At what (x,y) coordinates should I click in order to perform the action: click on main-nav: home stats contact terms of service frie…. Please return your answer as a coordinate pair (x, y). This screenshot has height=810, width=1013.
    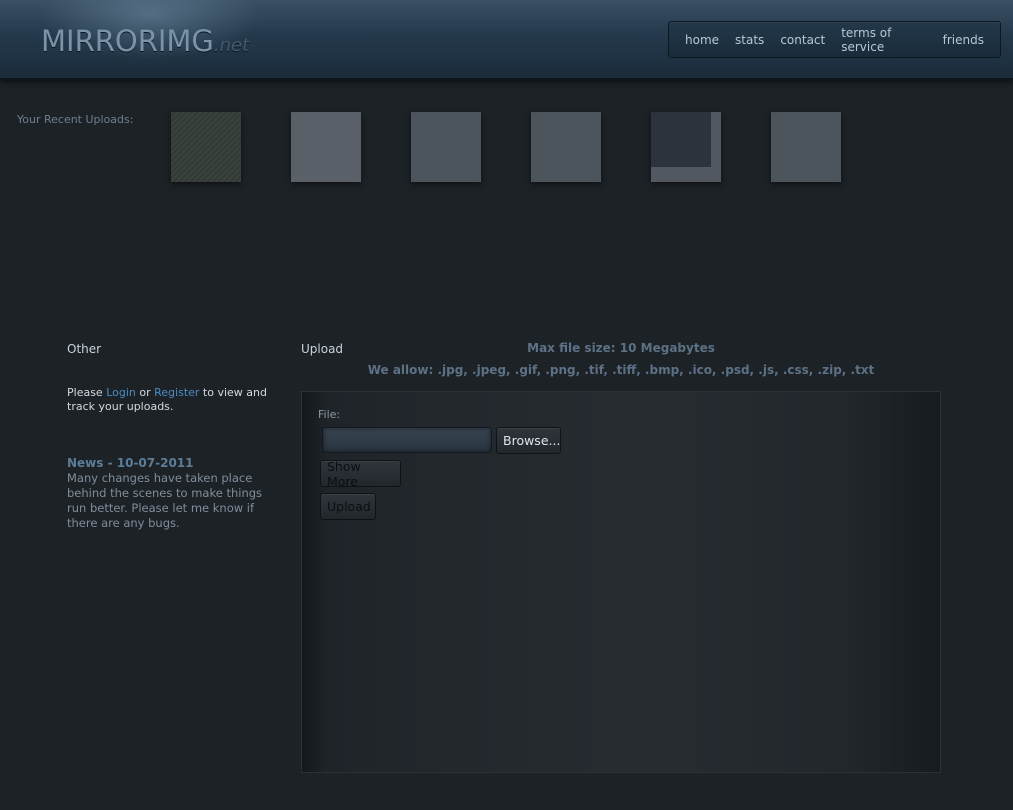
    Looking at the image, I should click on (834, 39).